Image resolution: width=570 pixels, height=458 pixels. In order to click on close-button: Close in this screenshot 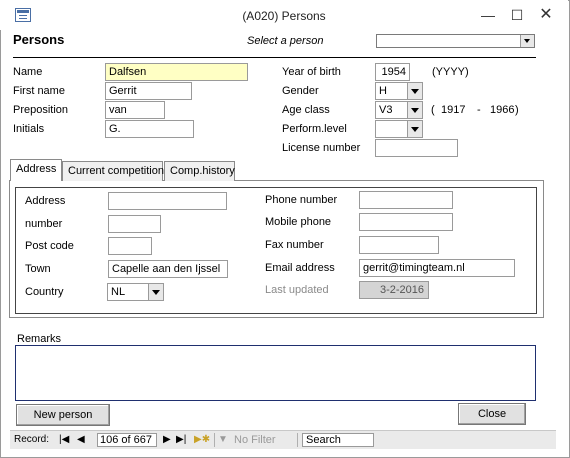, I will do `click(492, 414)`.